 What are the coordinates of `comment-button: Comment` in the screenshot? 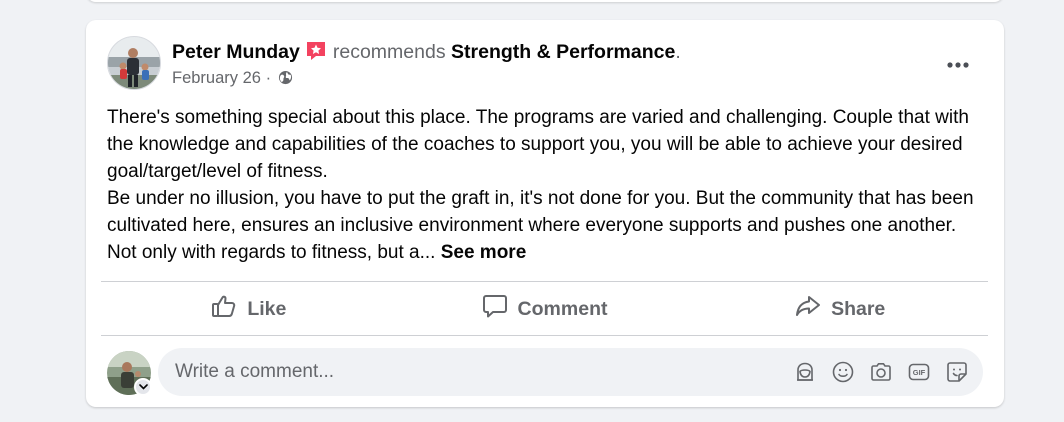 It's located at (545, 309).